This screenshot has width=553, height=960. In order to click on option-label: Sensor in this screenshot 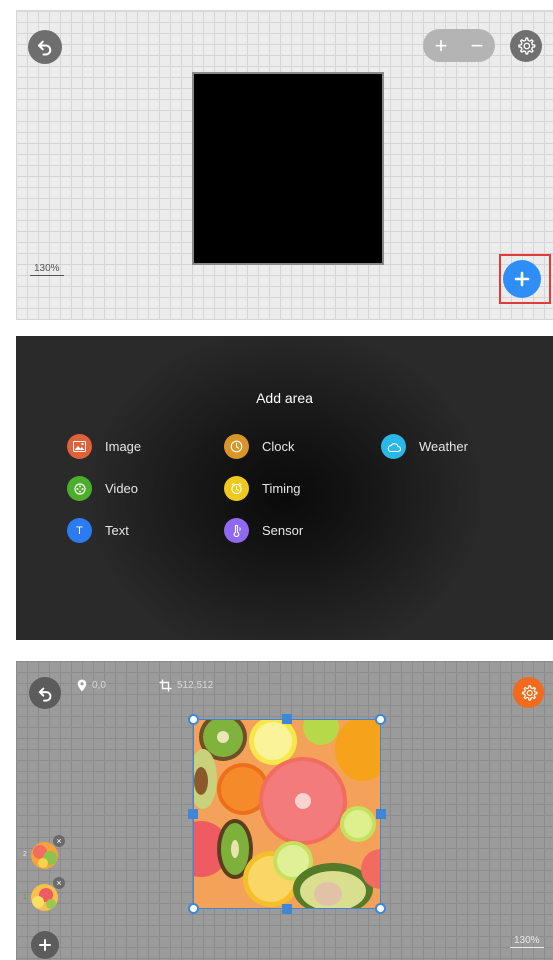, I will do `click(283, 530)`.